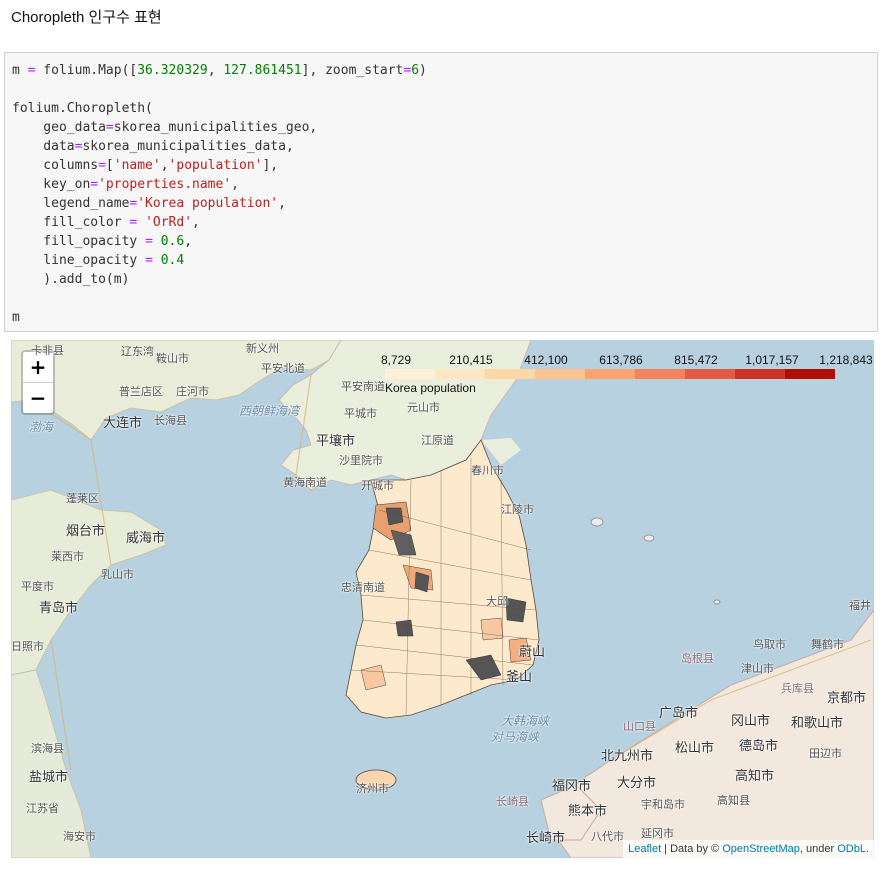 This screenshot has width=896, height=869. Describe the element at coordinates (37, 587) in the screenshot. I see `map-place-label: 平度市` at that location.